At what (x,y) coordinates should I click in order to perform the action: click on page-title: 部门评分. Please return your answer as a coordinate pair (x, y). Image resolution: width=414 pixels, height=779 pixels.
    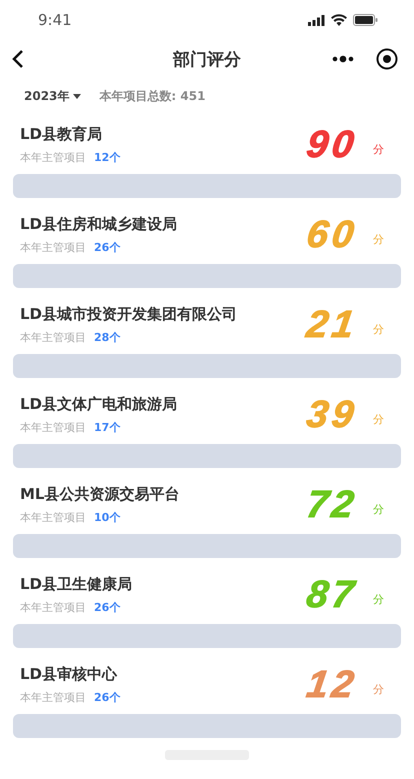
    Looking at the image, I should click on (207, 59).